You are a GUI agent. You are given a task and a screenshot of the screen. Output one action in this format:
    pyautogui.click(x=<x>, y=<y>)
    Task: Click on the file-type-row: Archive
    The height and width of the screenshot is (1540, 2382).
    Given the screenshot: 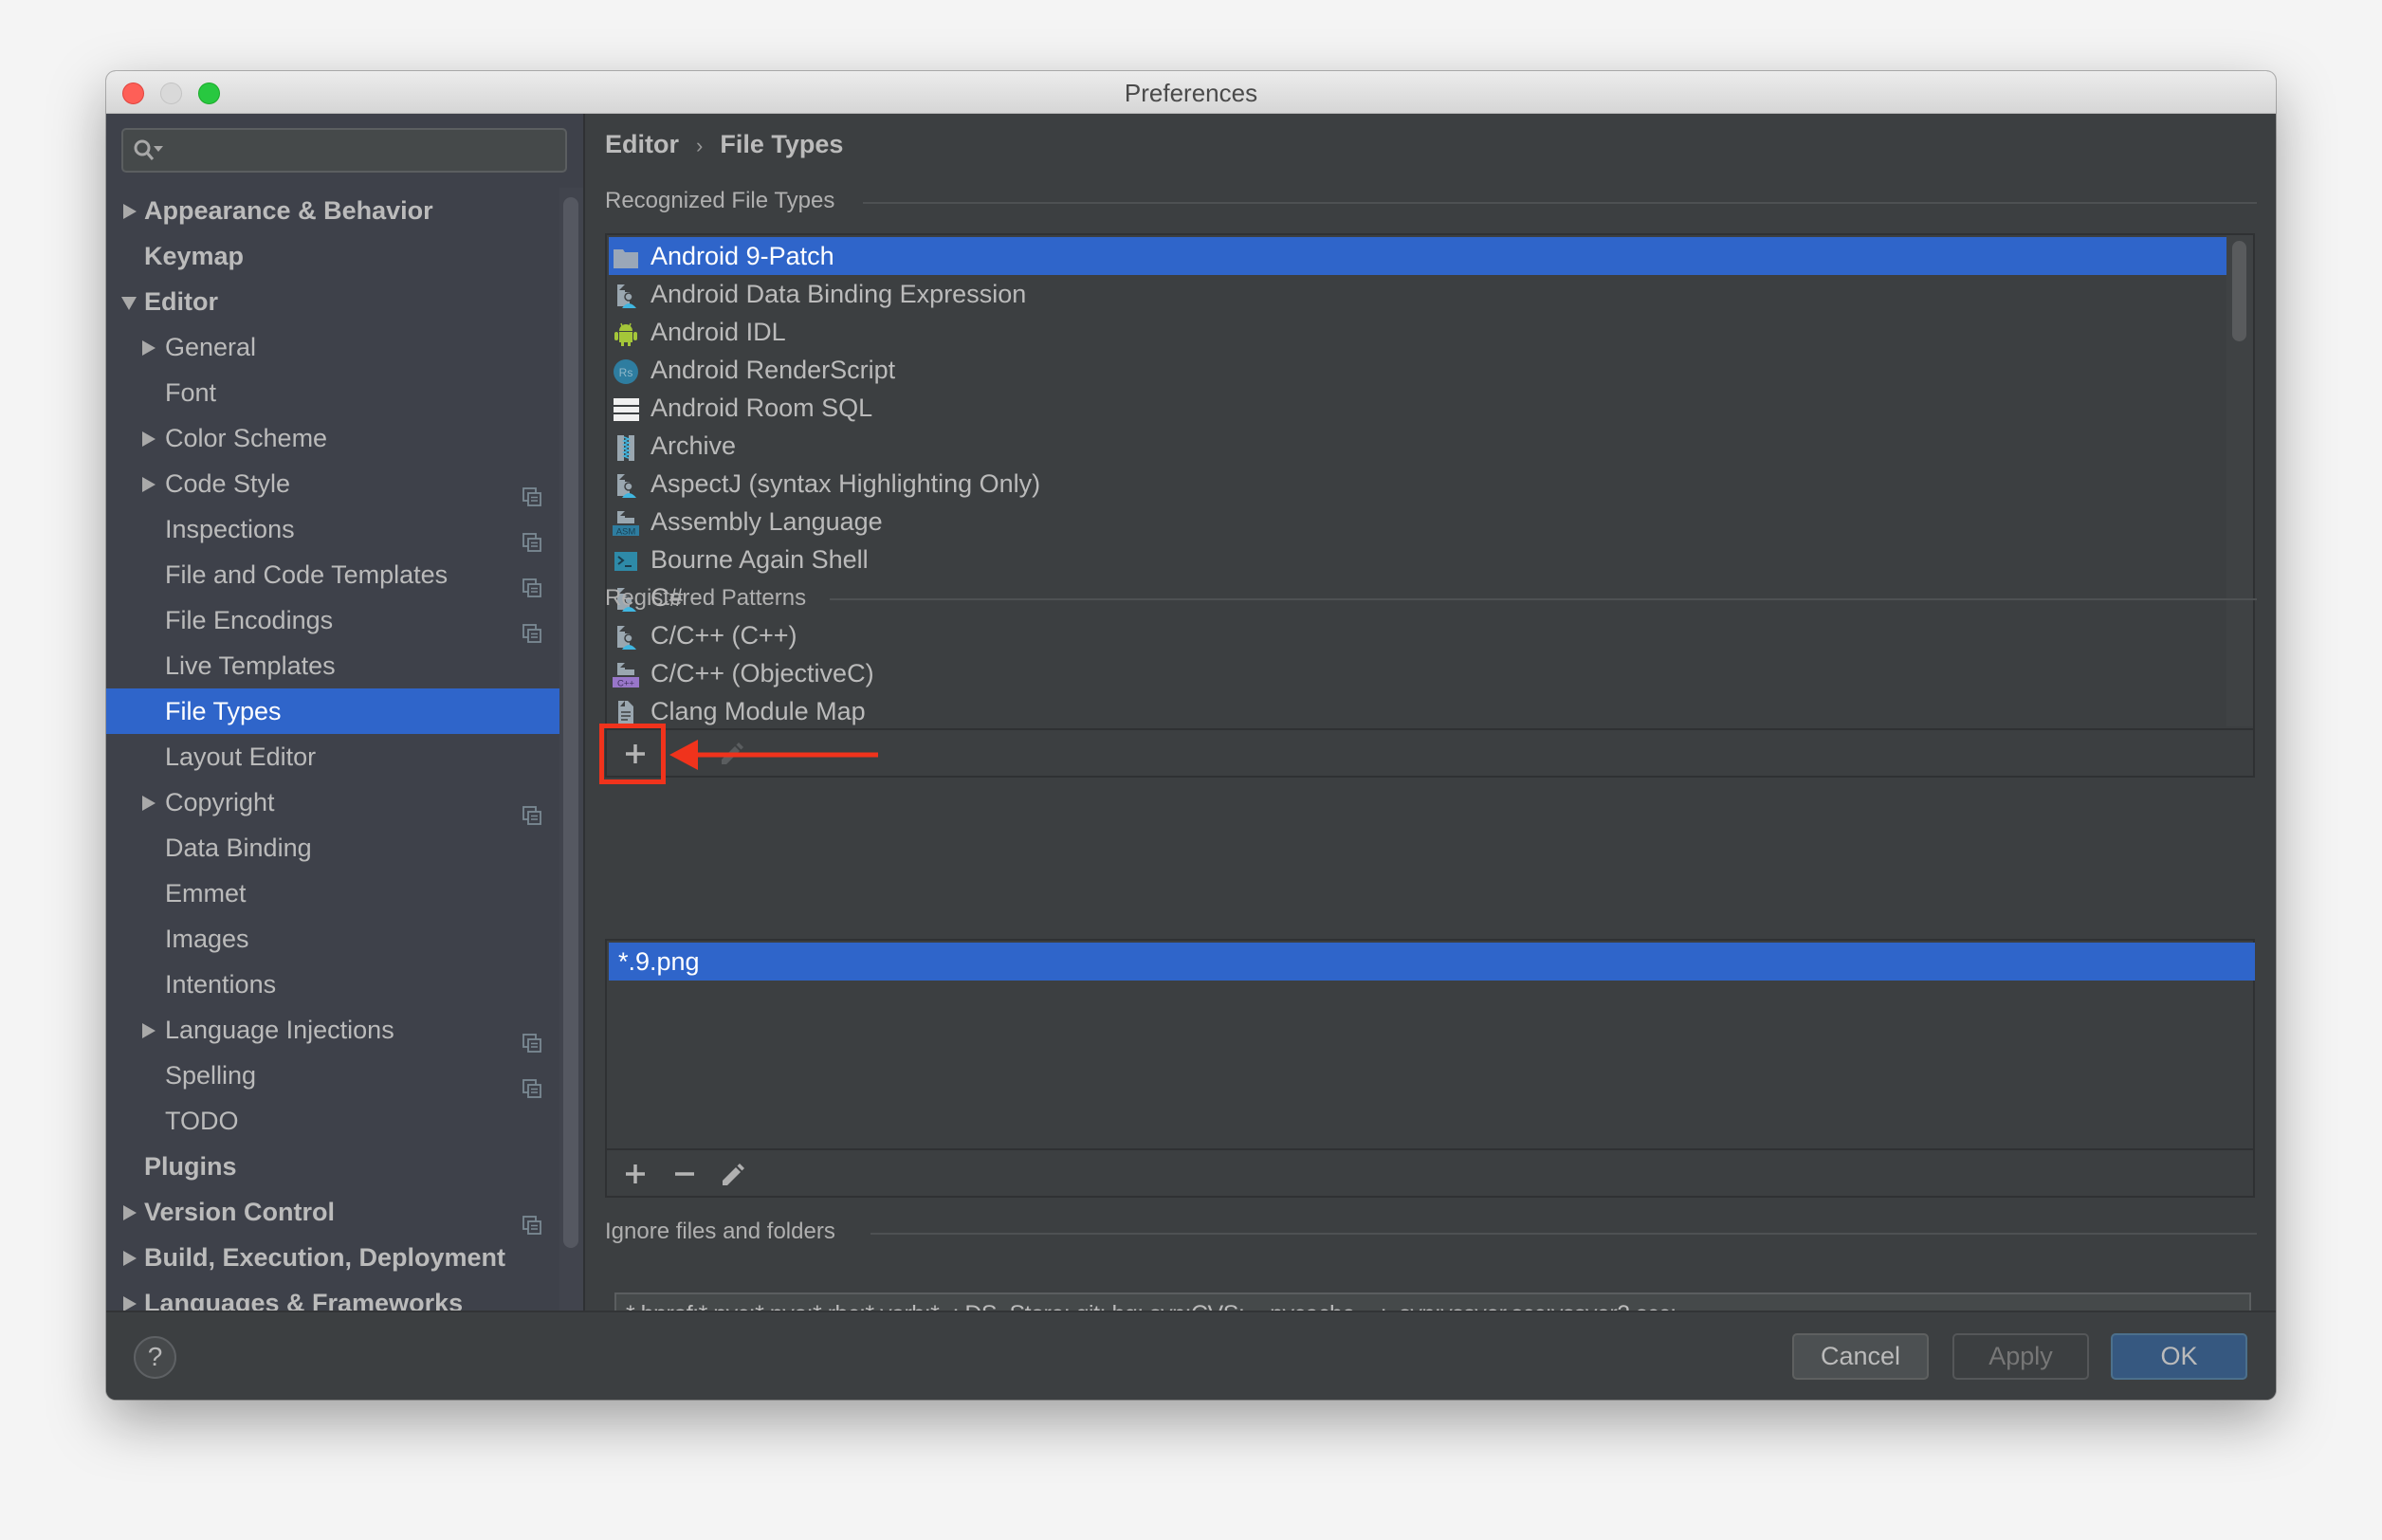 What is the action you would take?
    pyautogui.click(x=1417, y=446)
    